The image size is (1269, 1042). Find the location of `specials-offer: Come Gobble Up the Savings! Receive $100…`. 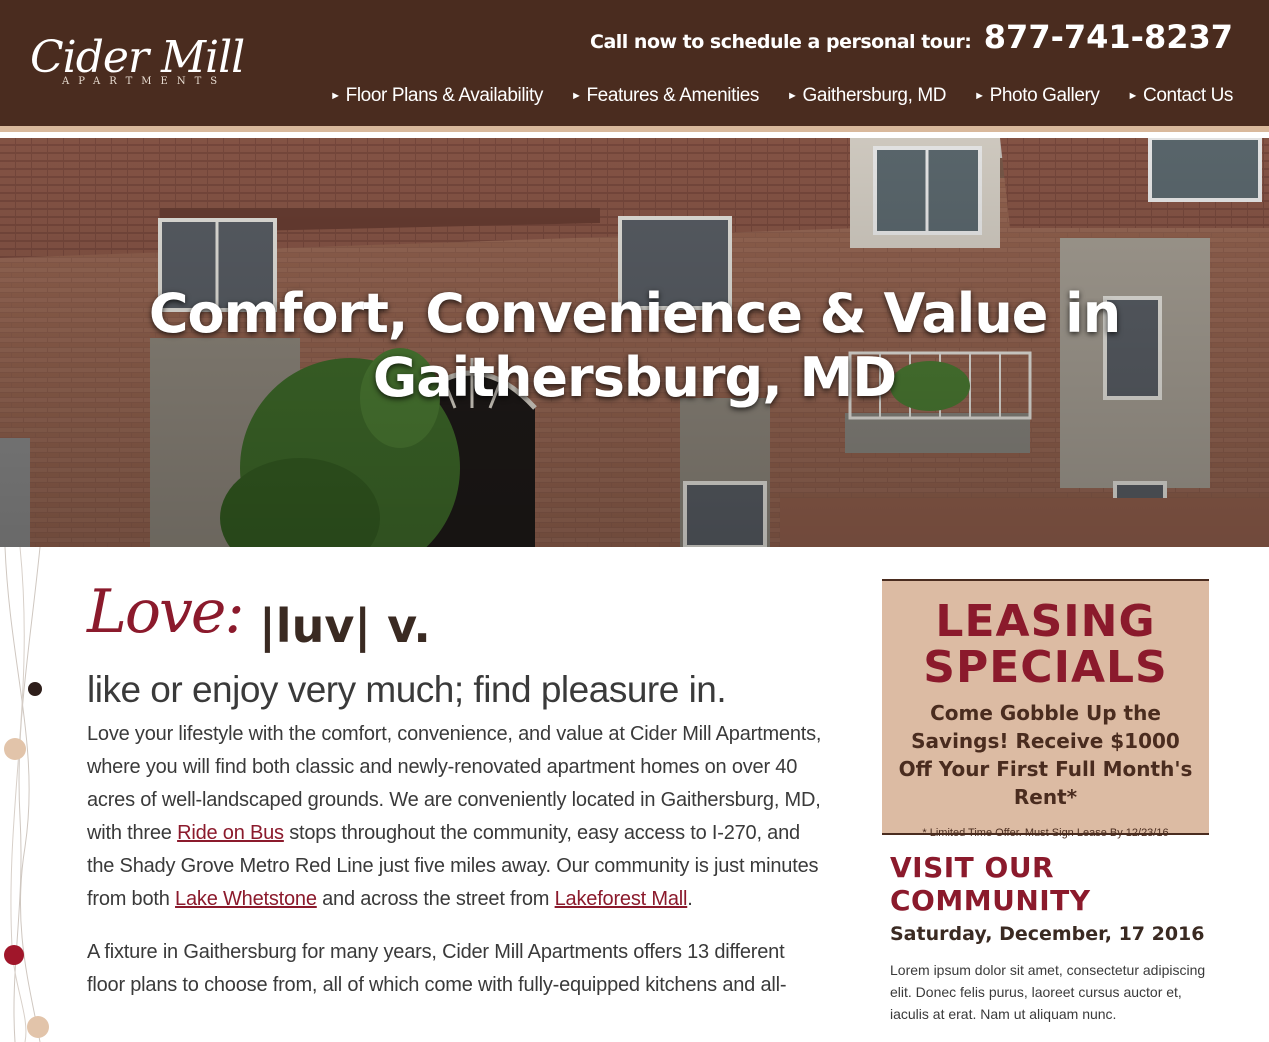

specials-offer: Come Gobble Up the Savings! Receive $100… is located at coordinates (1045, 755).